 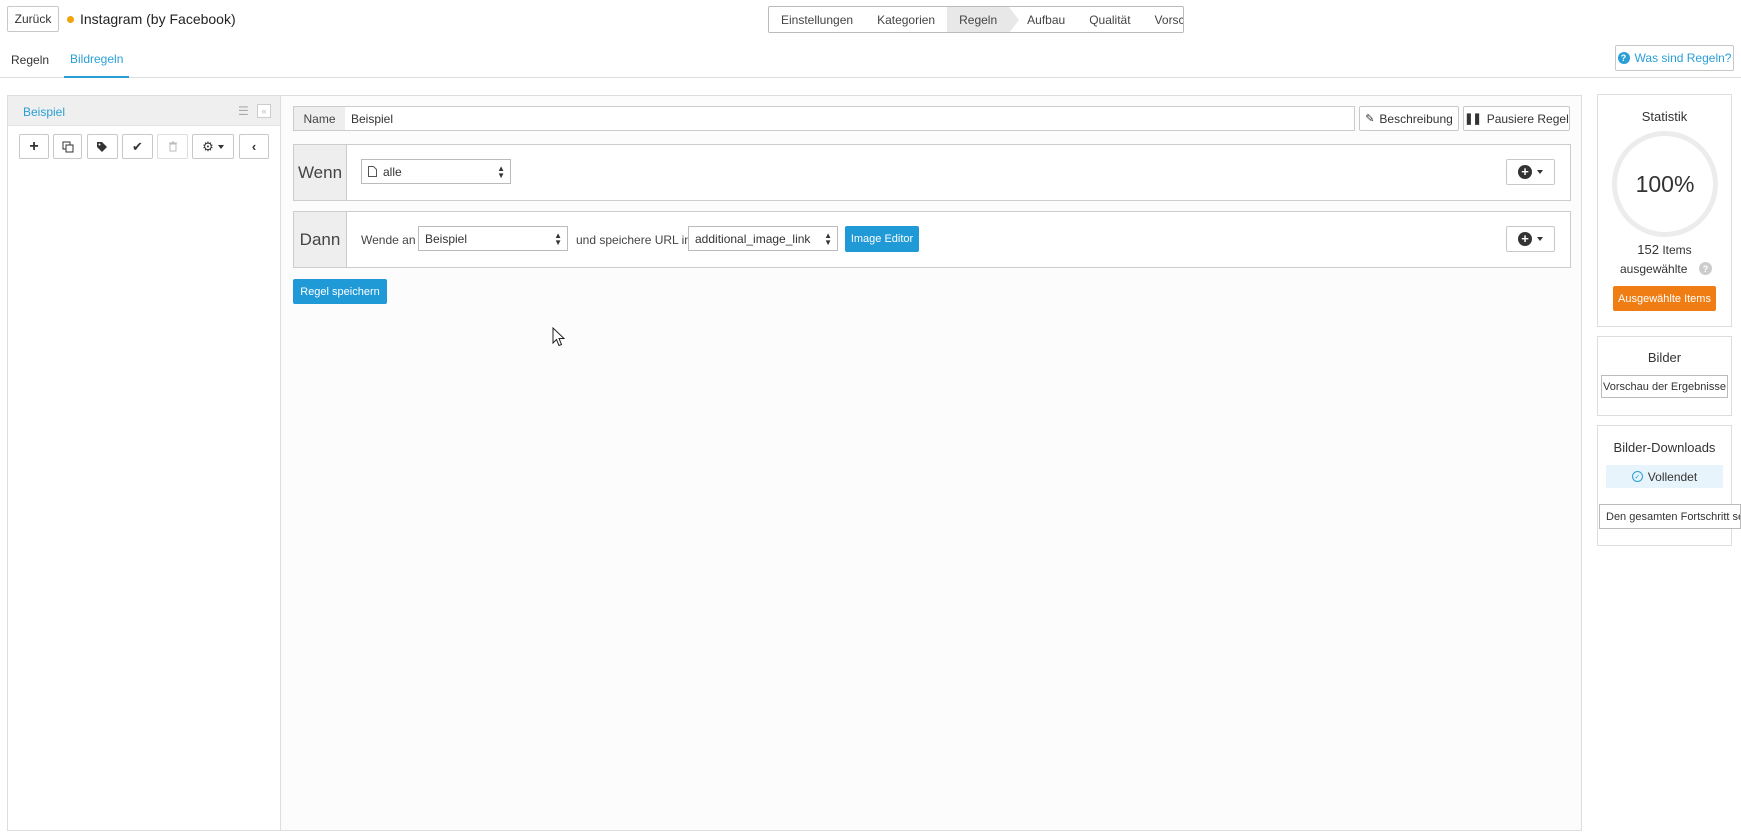 What do you see at coordinates (320, 239) in the screenshot?
I see `then-label: Dann` at bounding box center [320, 239].